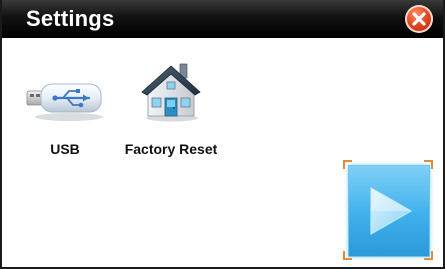  I want to click on house-icon, so click(171, 92).